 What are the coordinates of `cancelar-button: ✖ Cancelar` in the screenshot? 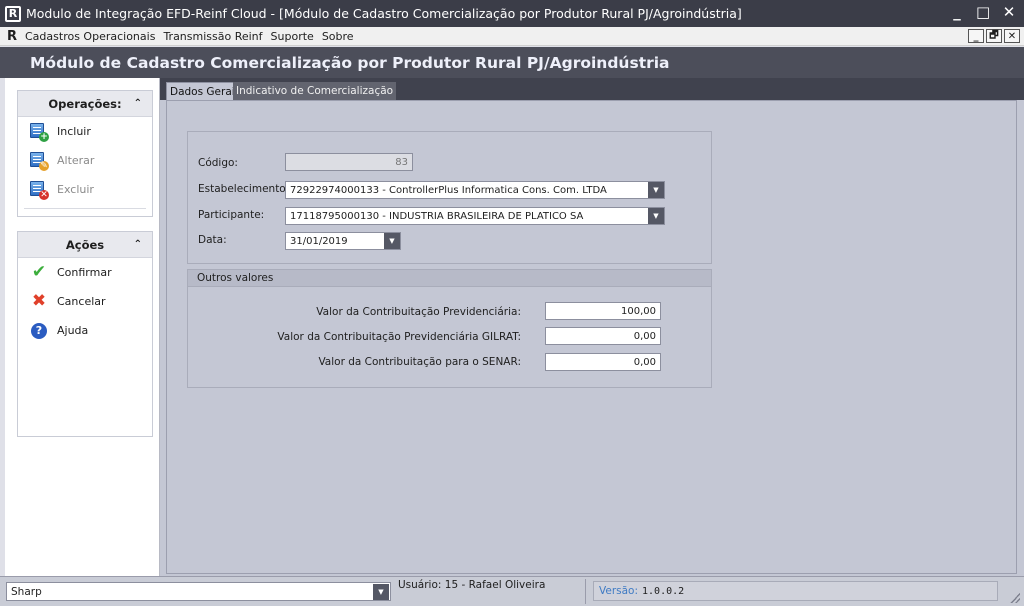 It's located at (85, 301).